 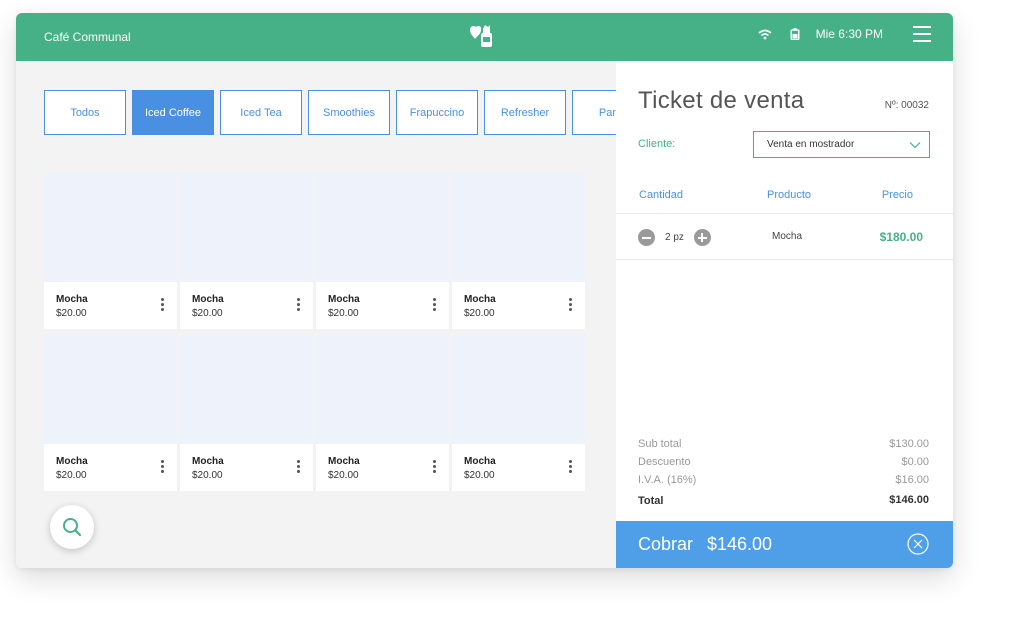 I want to click on hamburger-menu-icon, so click(x=922, y=35).